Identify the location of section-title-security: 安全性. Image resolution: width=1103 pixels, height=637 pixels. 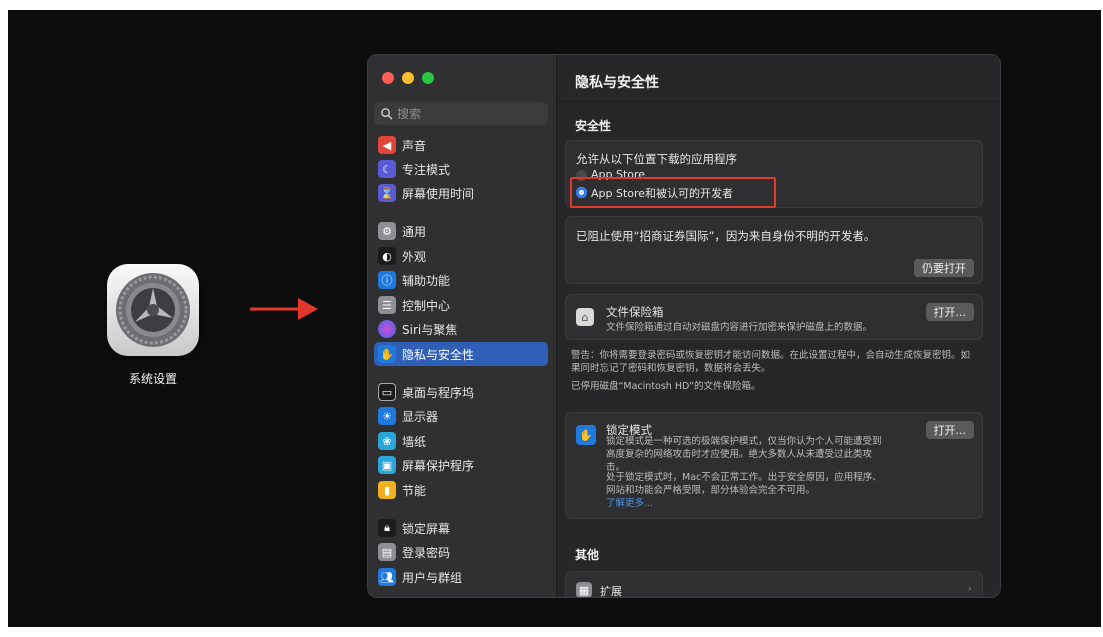
(593, 126).